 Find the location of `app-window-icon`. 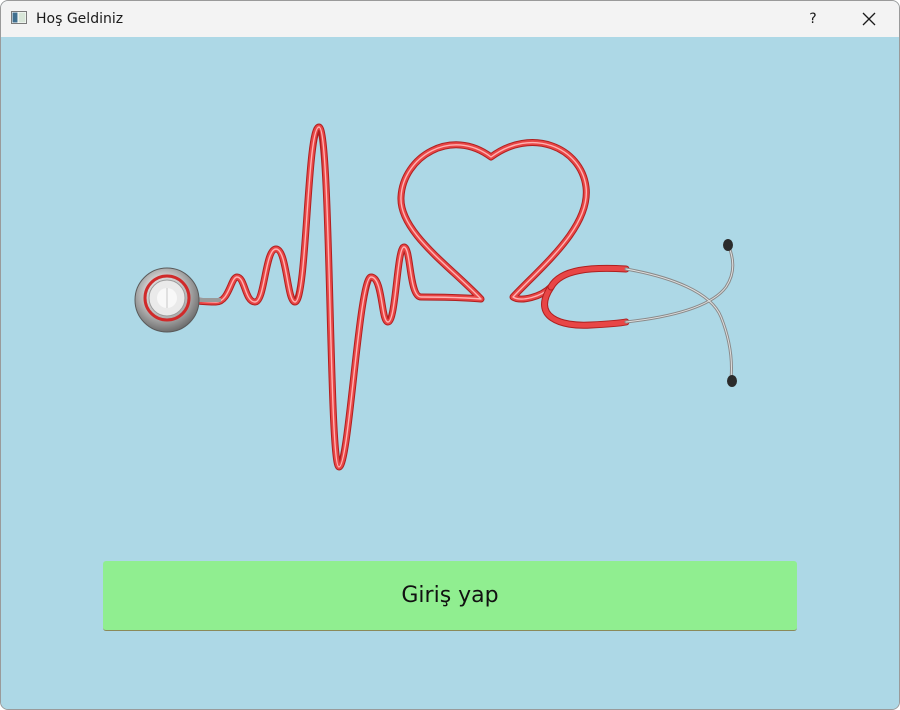

app-window-icon is located at coordinates (19, 17).